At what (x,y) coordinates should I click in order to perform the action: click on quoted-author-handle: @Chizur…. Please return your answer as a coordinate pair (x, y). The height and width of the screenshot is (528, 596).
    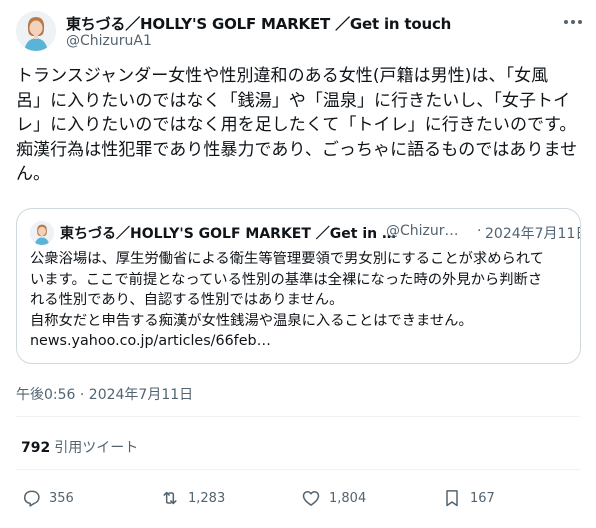
    Looking at the image, I should click on (422, 231).